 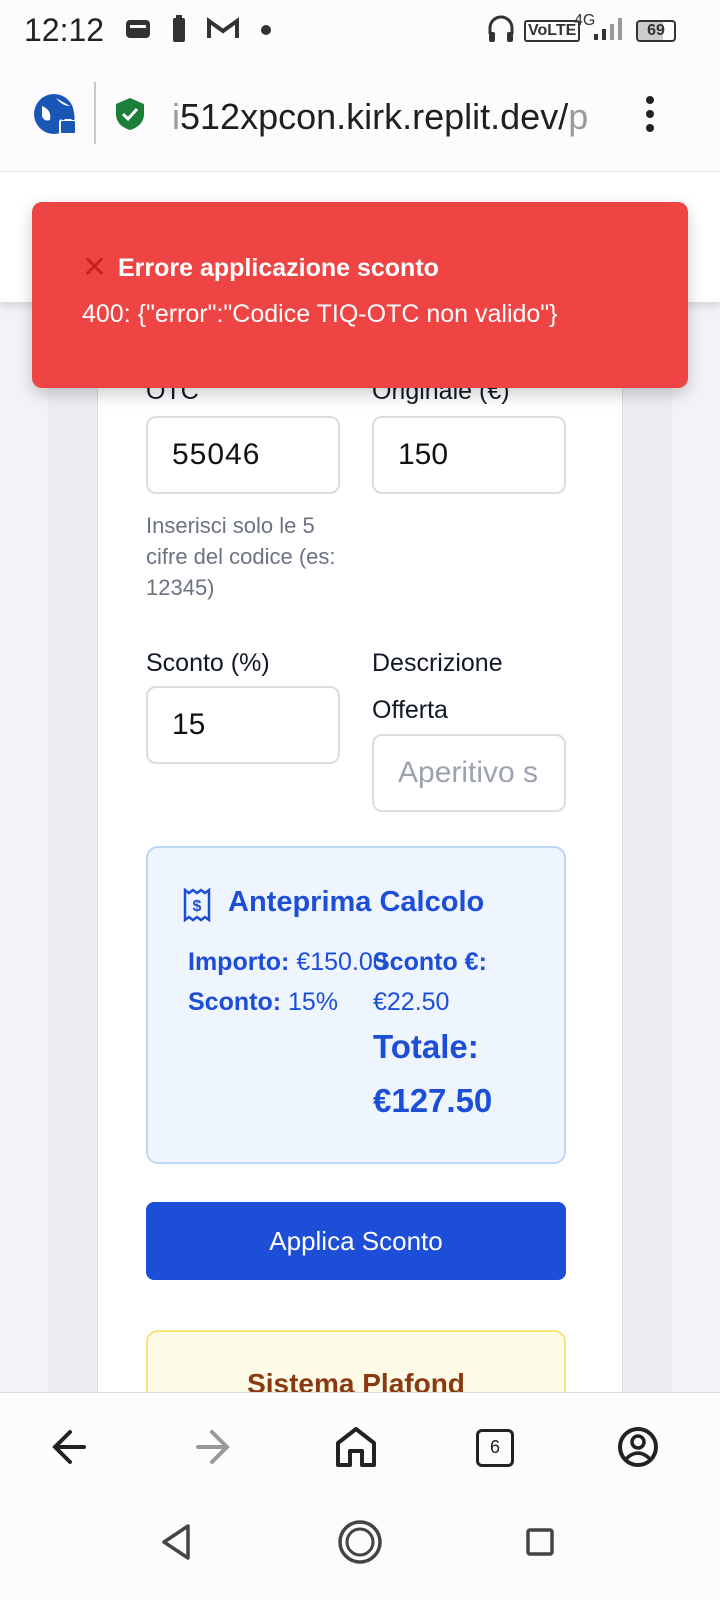 I want to click on signal-icon, so click(x=608, y=29).